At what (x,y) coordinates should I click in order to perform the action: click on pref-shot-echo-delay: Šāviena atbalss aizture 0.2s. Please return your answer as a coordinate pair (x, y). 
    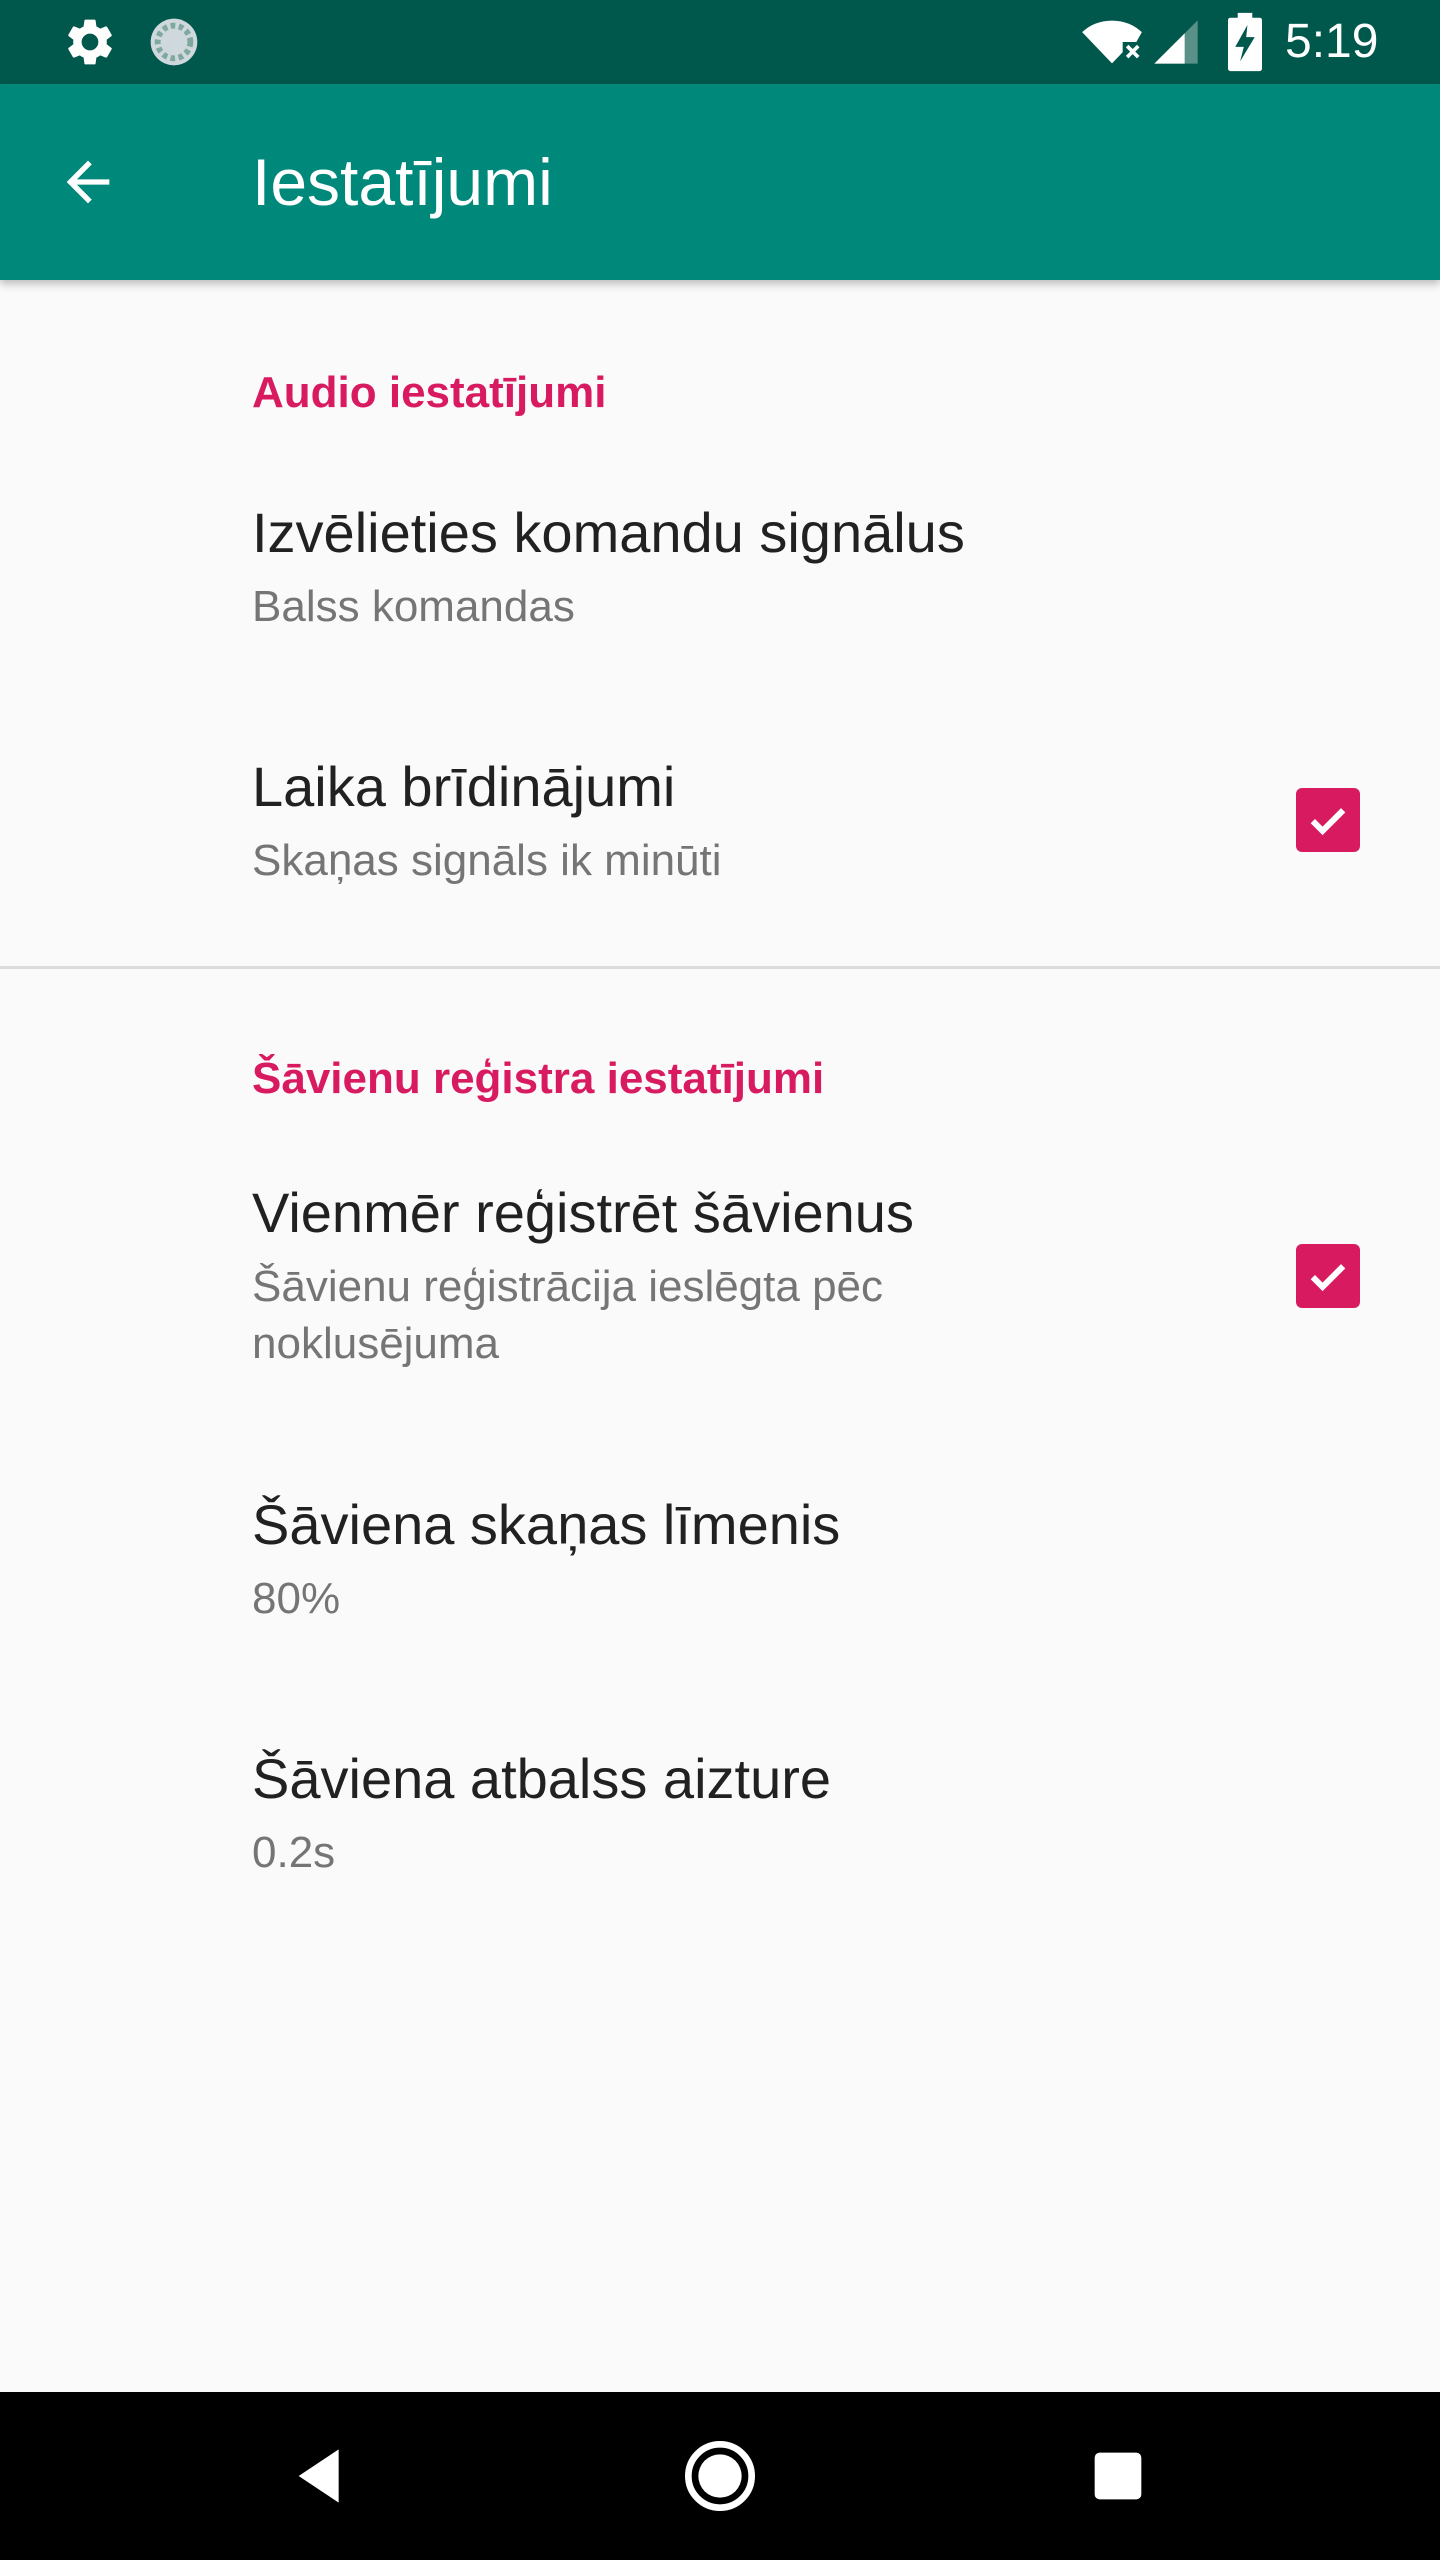
    Looking at the image, I should click on (720, 1861).